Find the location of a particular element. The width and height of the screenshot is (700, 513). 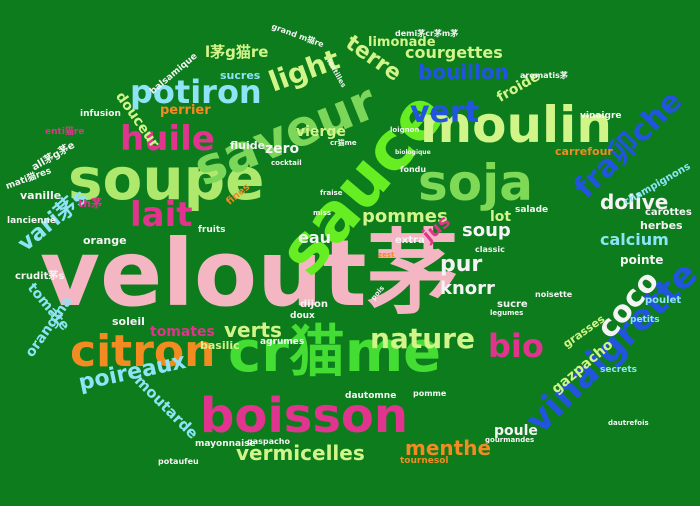

cloud-word: carottes is located at coordinates (668, 212).